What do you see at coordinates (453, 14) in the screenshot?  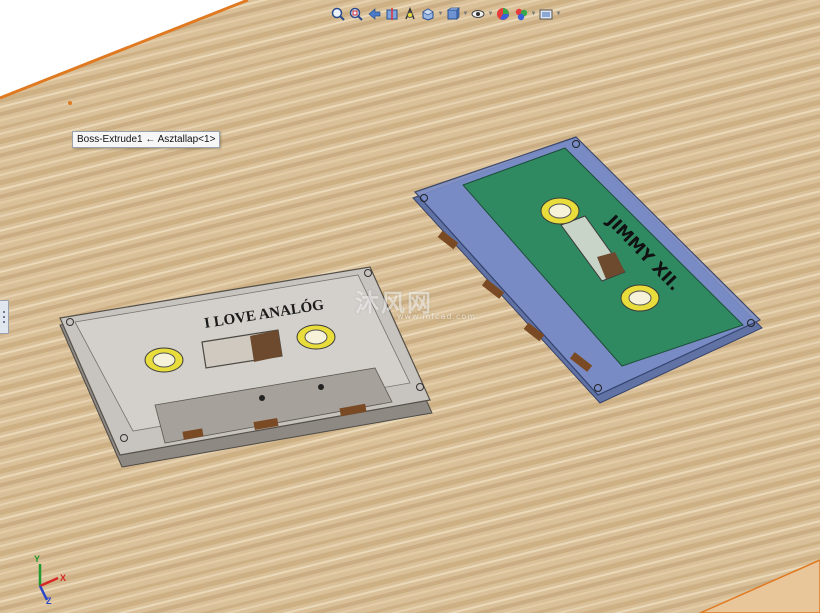 I see `display-style-icon` at bounding box center [453, 14].